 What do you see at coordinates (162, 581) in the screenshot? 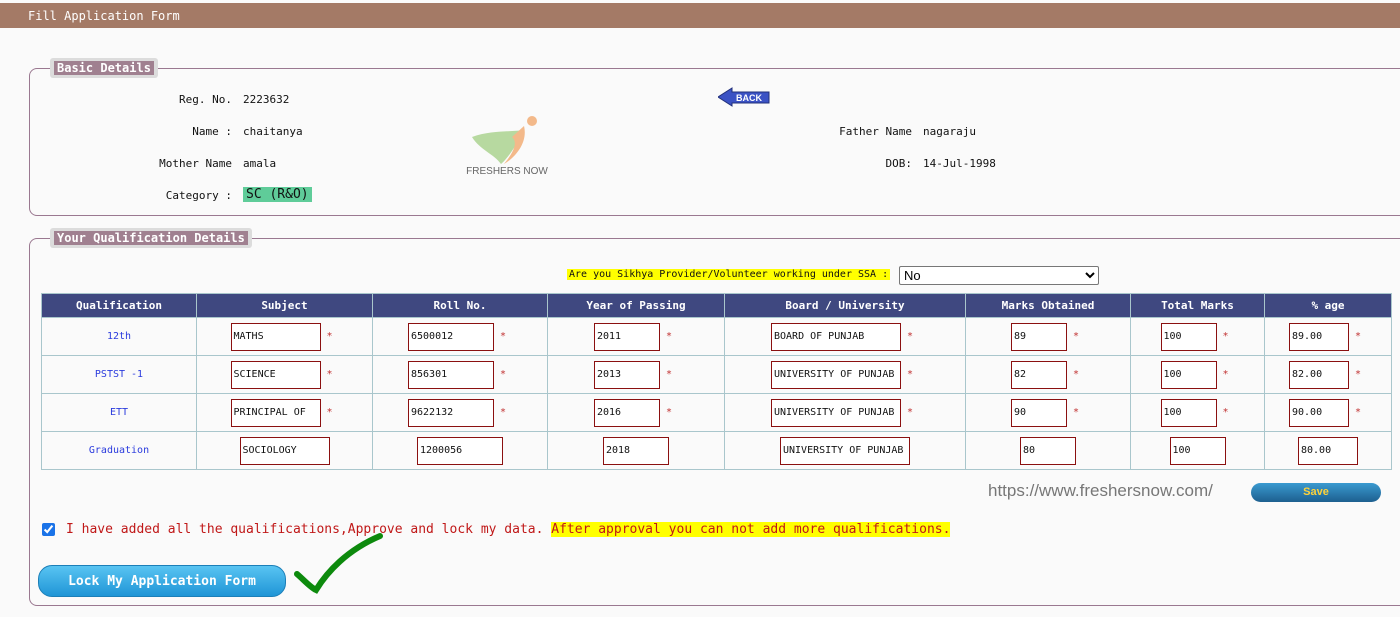
I see `lock-application-button: Lock My Application Form` at bounding box center [162, 581].